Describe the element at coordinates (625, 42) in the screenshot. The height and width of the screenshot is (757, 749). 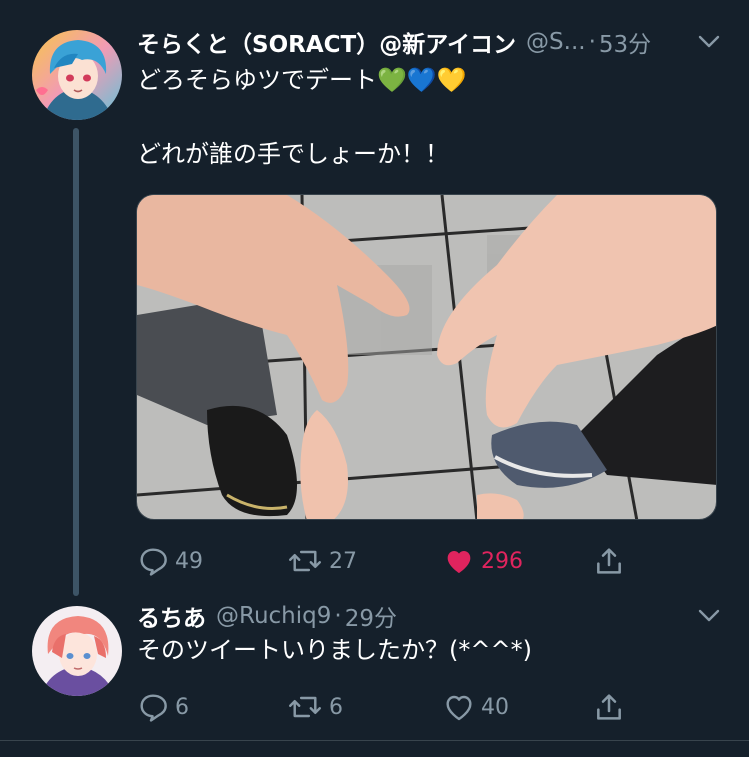
I see `timestamp: 53分` at that location.